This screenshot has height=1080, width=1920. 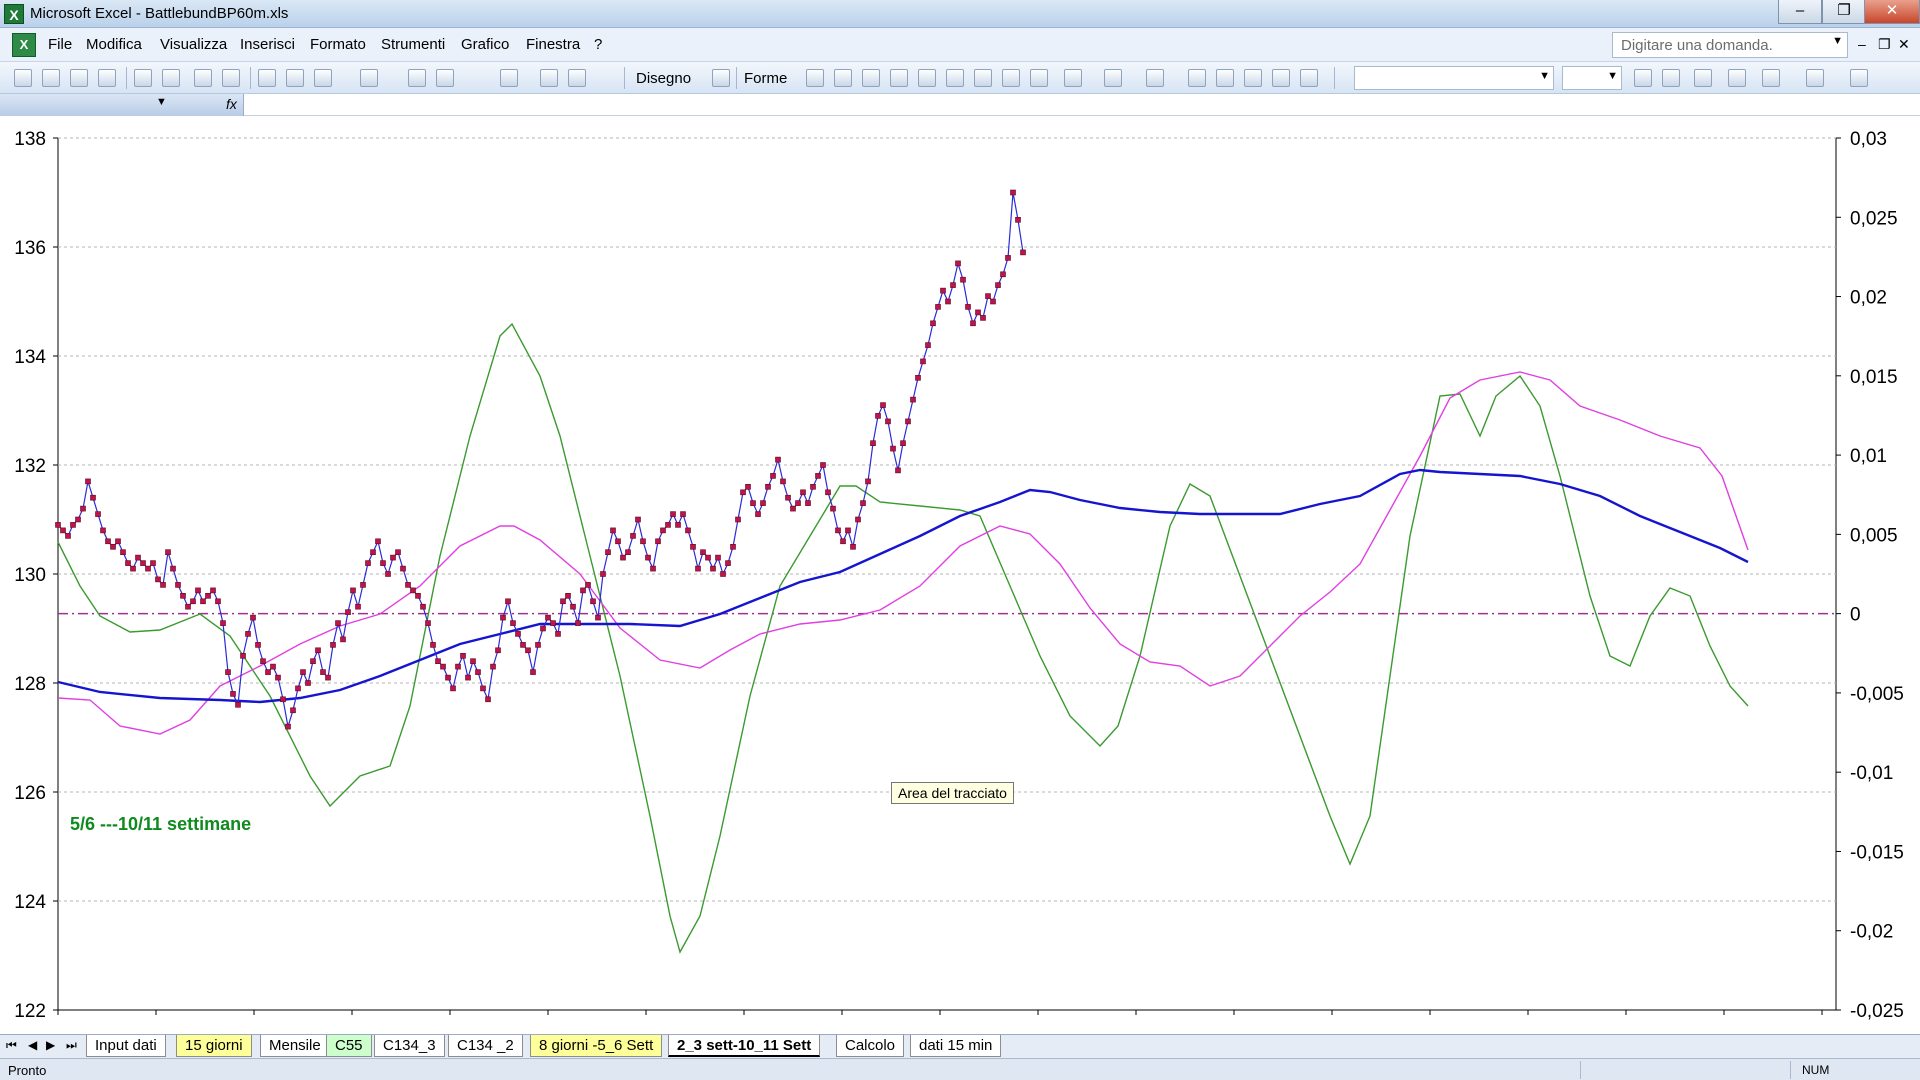 I want to click on textbox-icon, so click(x=927, y=78).